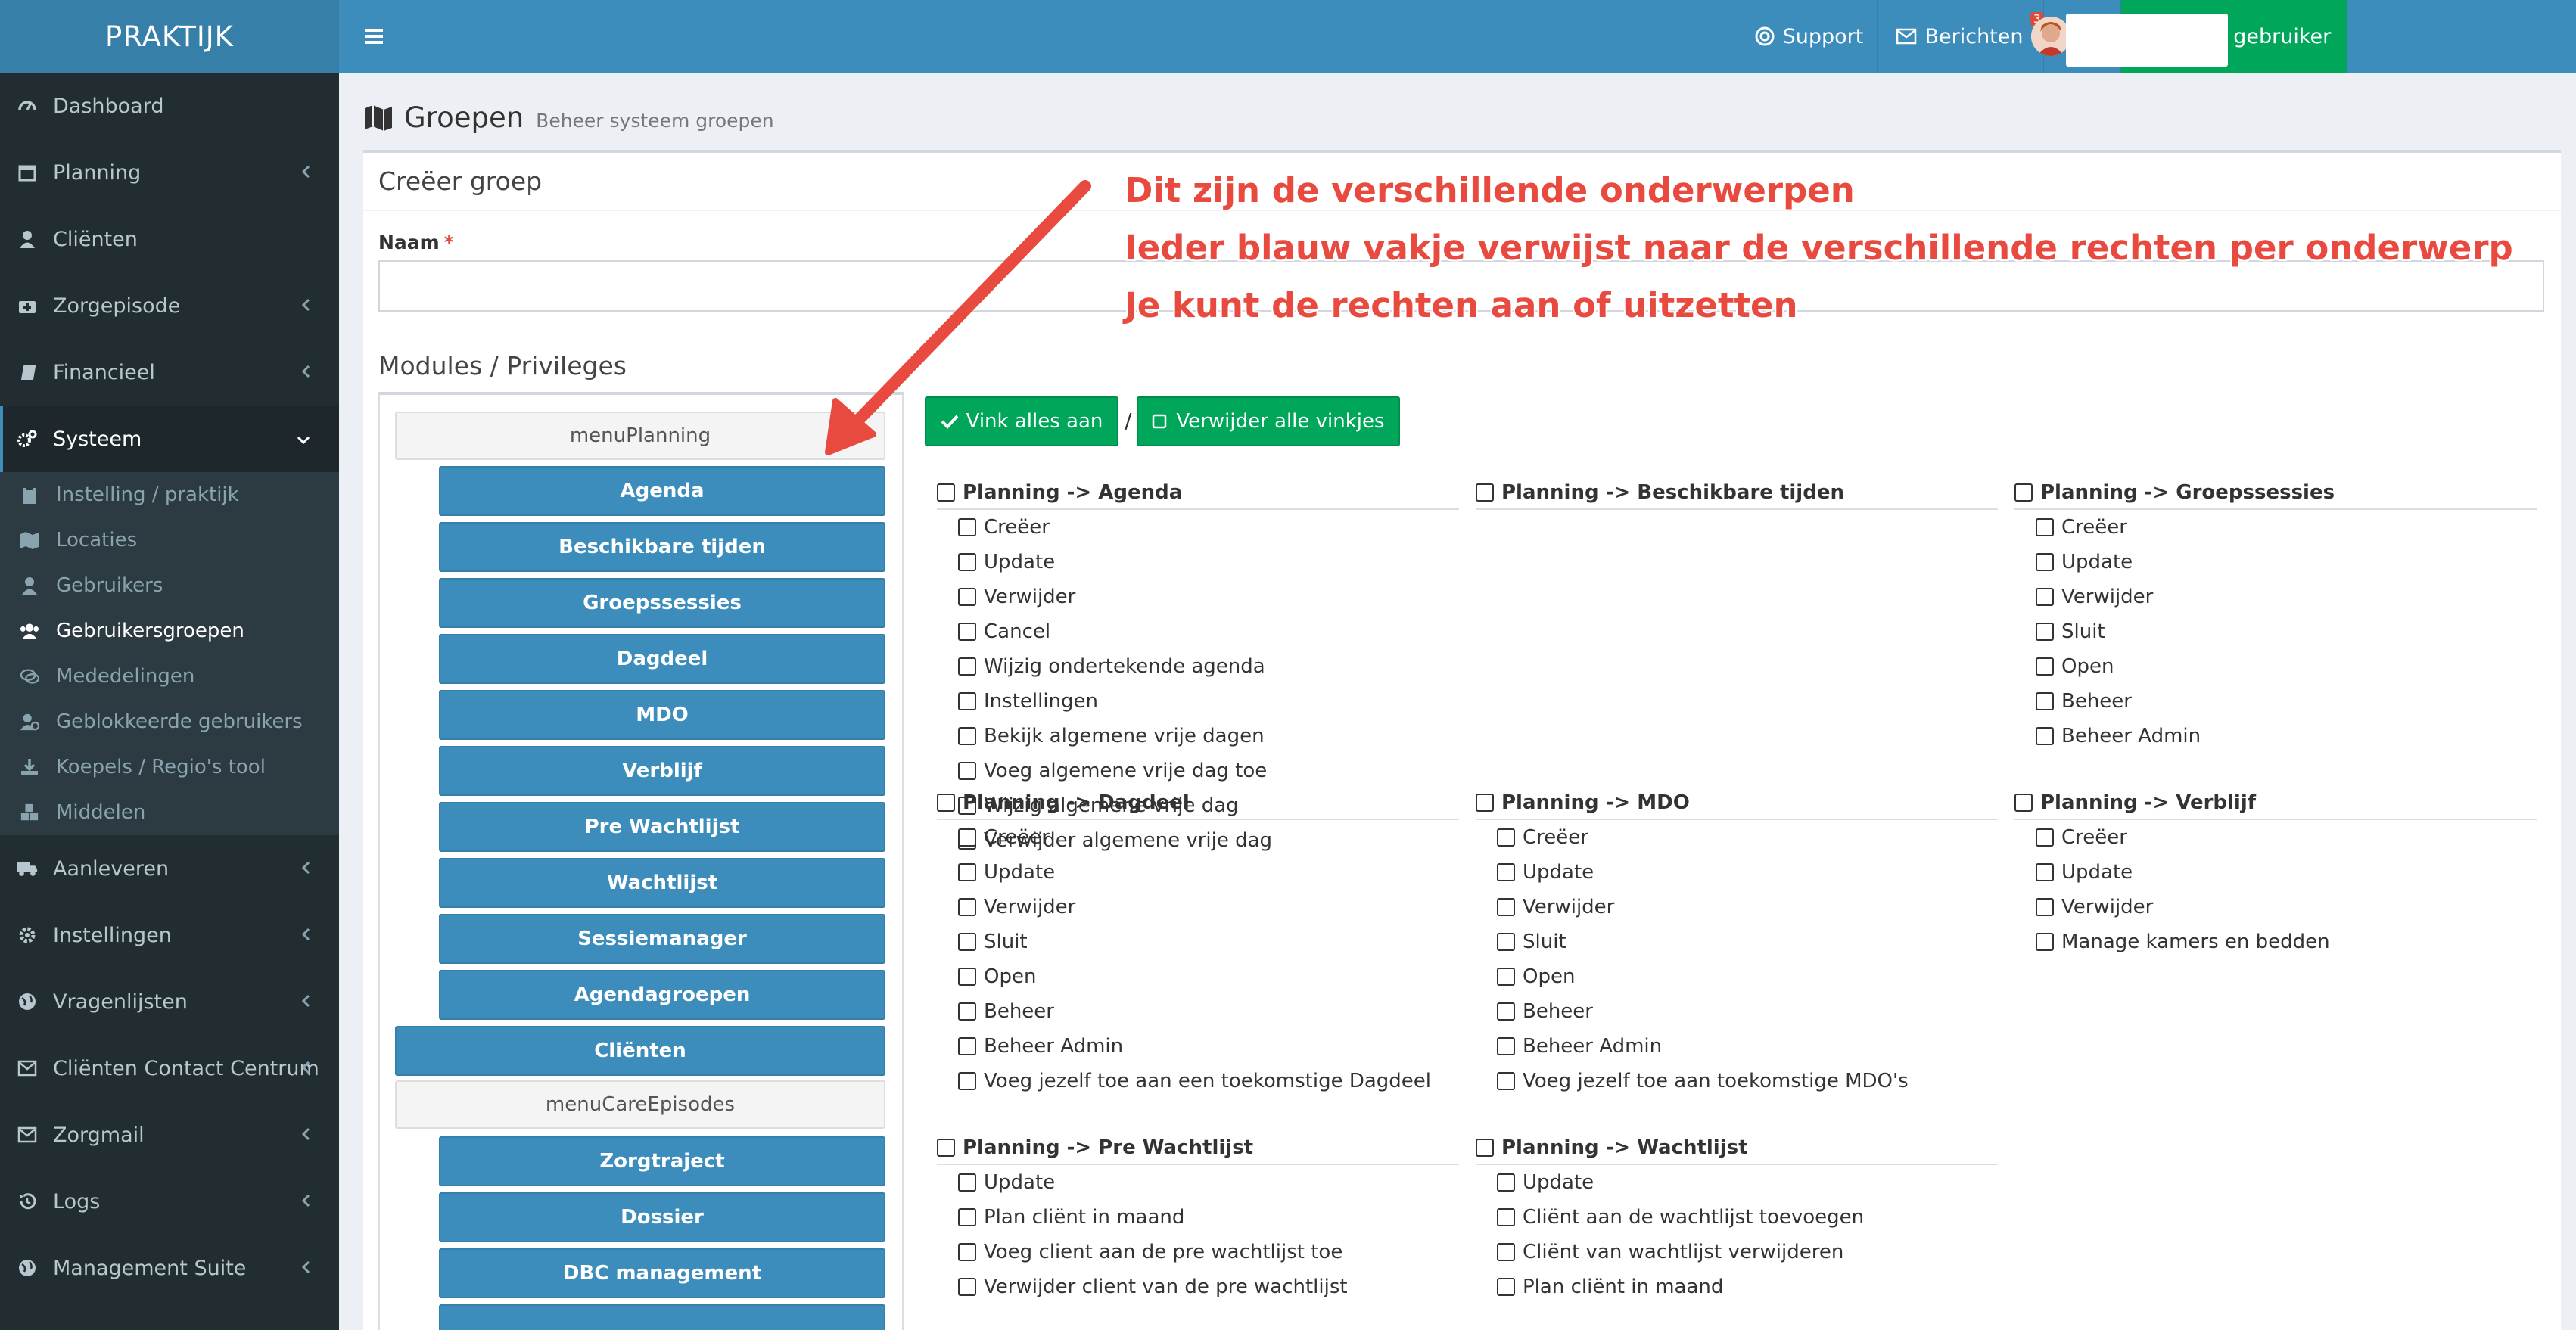 The image size is (2576, 1330). What do you see at coordinates (662, 771) in the screenshot?
I see `module-button: Verblijf` at bounding box center [662, 771].